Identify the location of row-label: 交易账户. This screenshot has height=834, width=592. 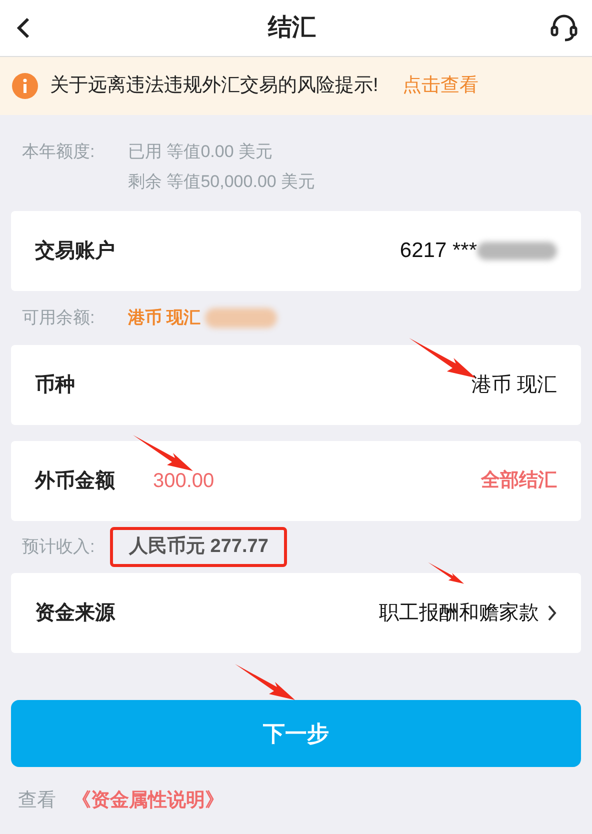
(75, 251).